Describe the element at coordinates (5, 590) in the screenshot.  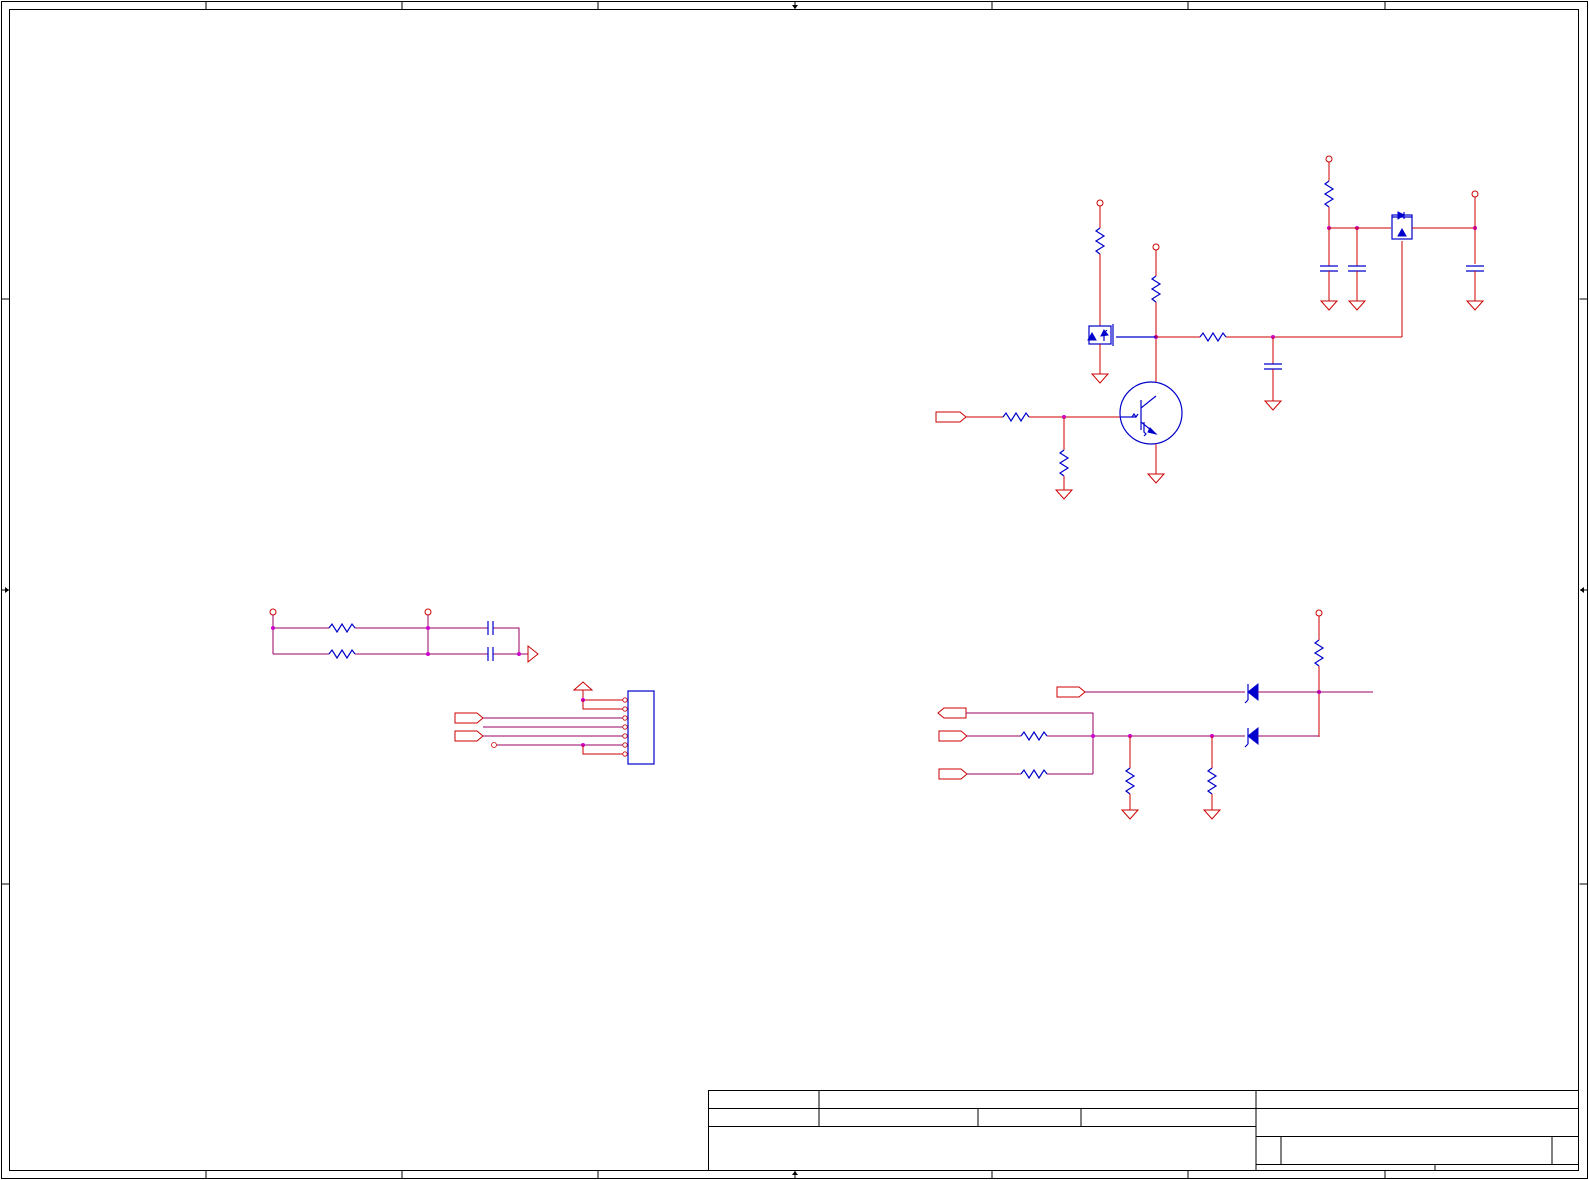
I see `center-mark-left` at that location.